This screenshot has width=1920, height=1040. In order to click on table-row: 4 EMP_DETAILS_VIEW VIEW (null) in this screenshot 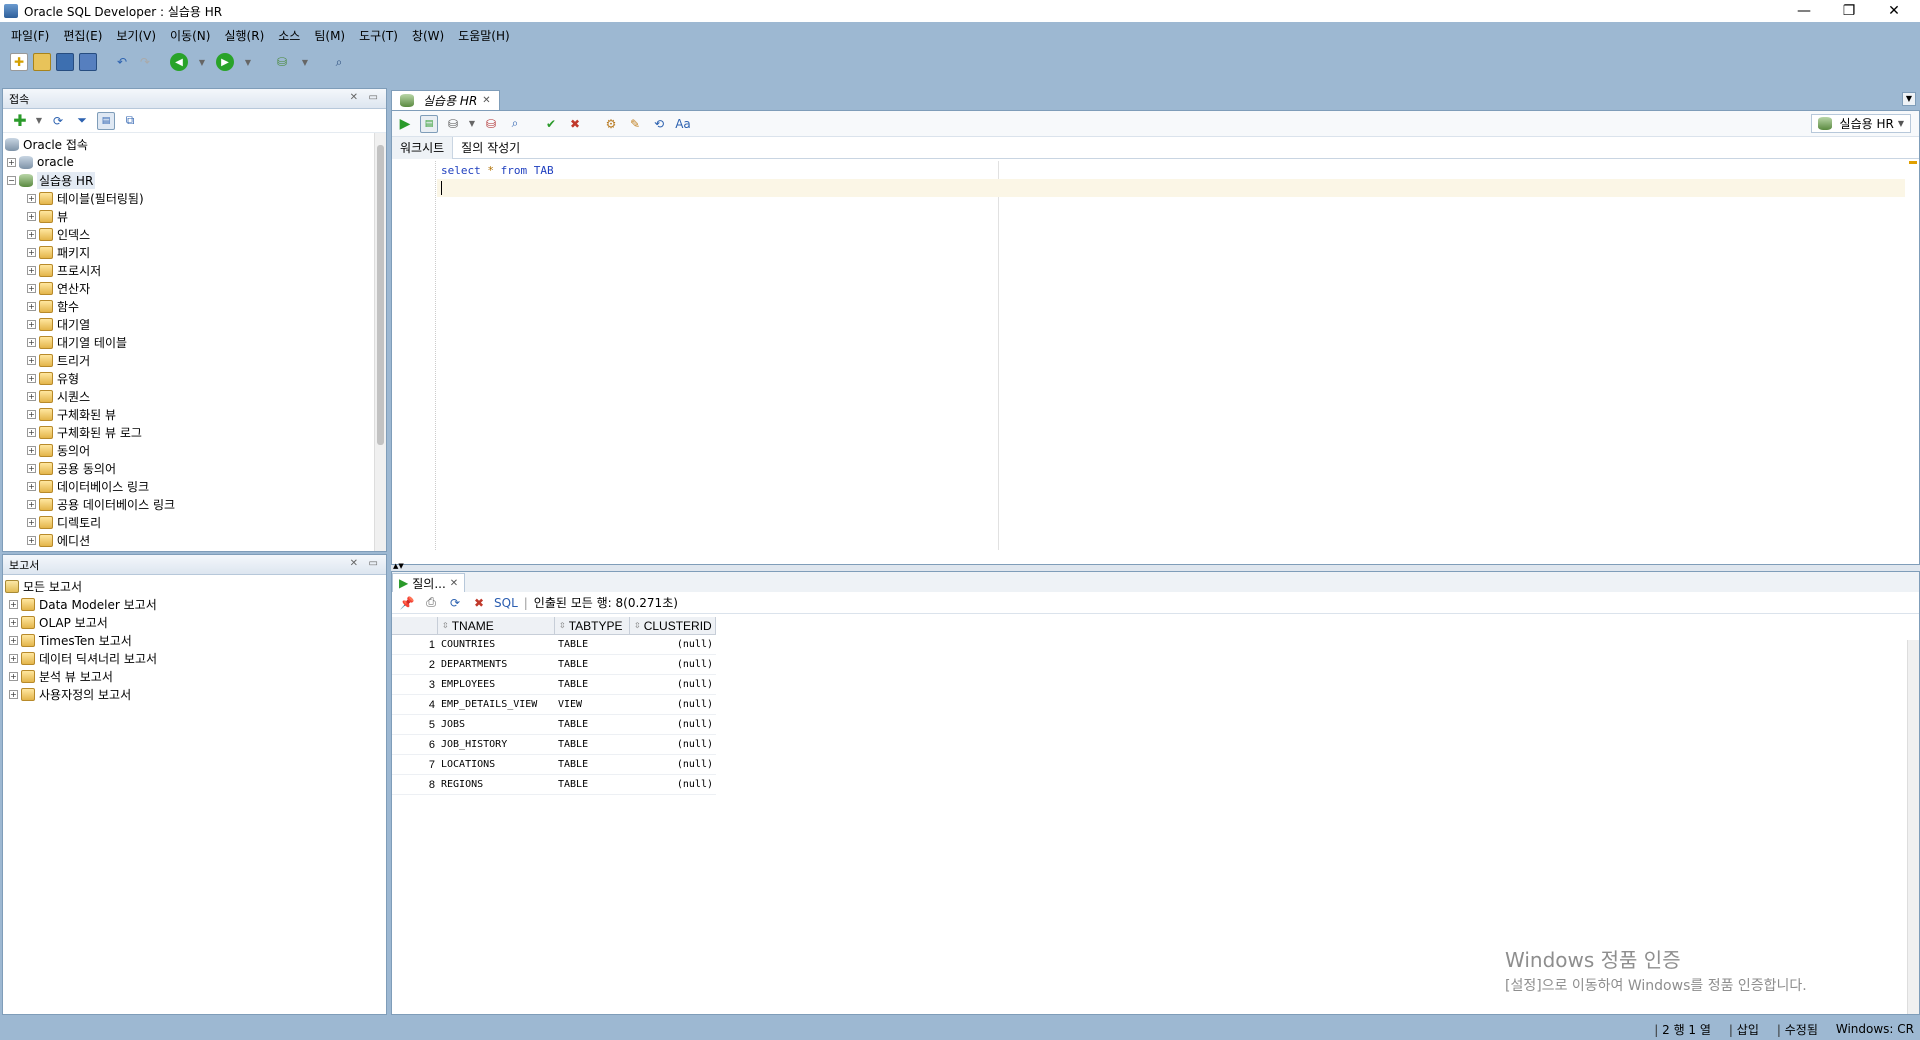, I will do `click(554, 705)`.